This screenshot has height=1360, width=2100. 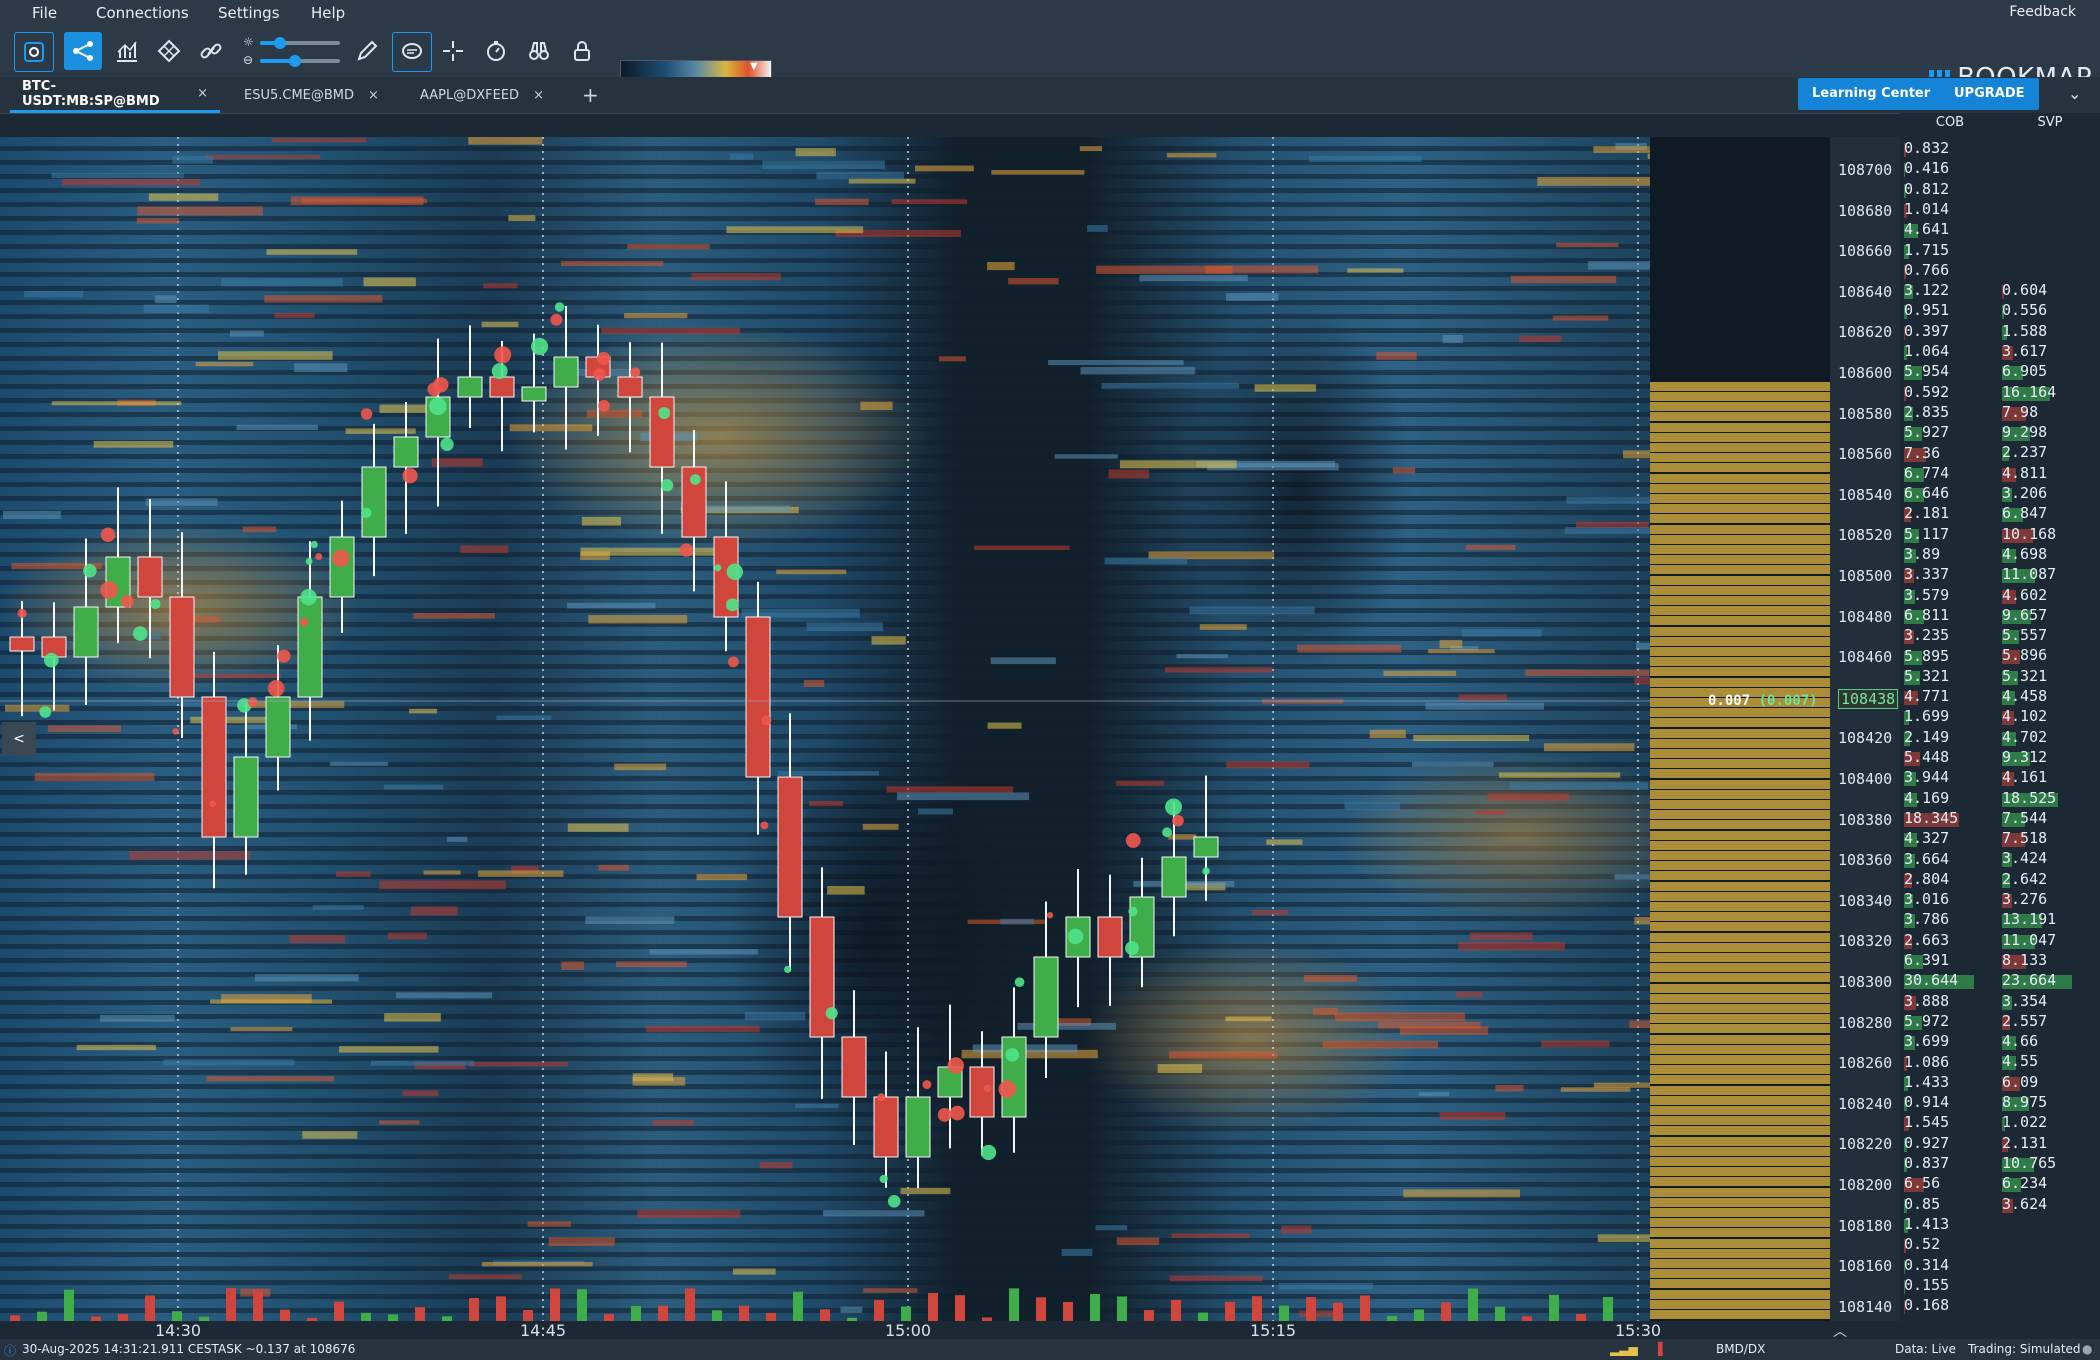 I want to click on price-label: 108280, so click(x=1865, y=1022).